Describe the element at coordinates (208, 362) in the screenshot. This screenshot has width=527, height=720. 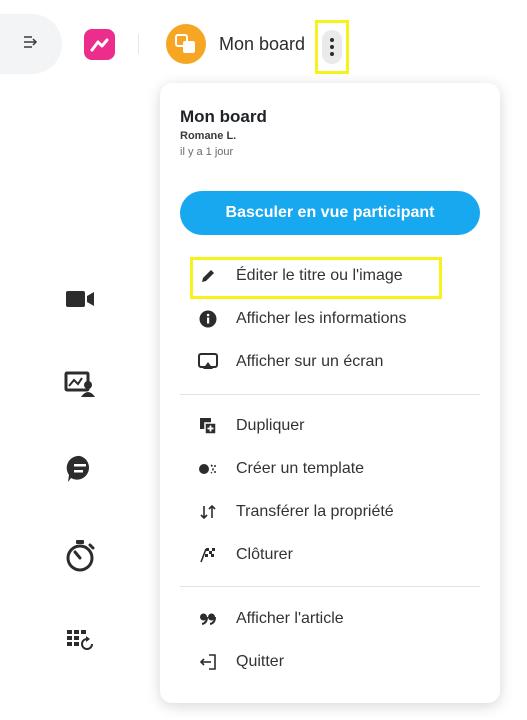
I see `cast-screen-icon` at that location.